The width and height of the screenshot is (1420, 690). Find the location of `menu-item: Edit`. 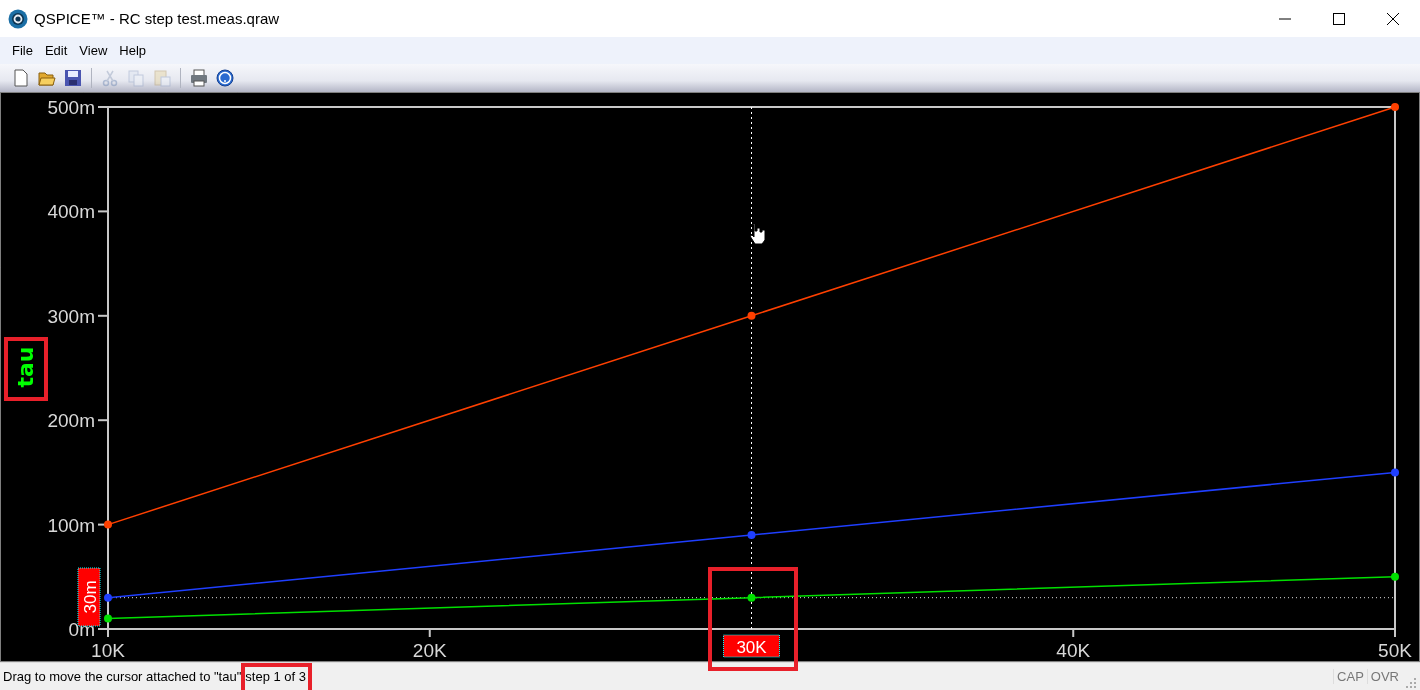

menu-item: Edit is located at coordinates (56, 50).